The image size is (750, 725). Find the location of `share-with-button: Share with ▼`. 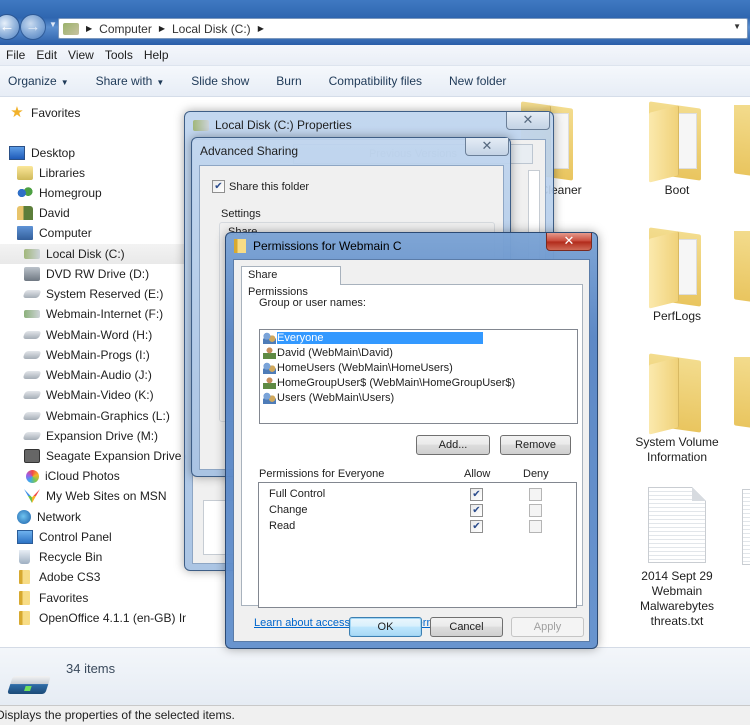

share-with-button: Share with ▼ is located at coordinates (130, 81).